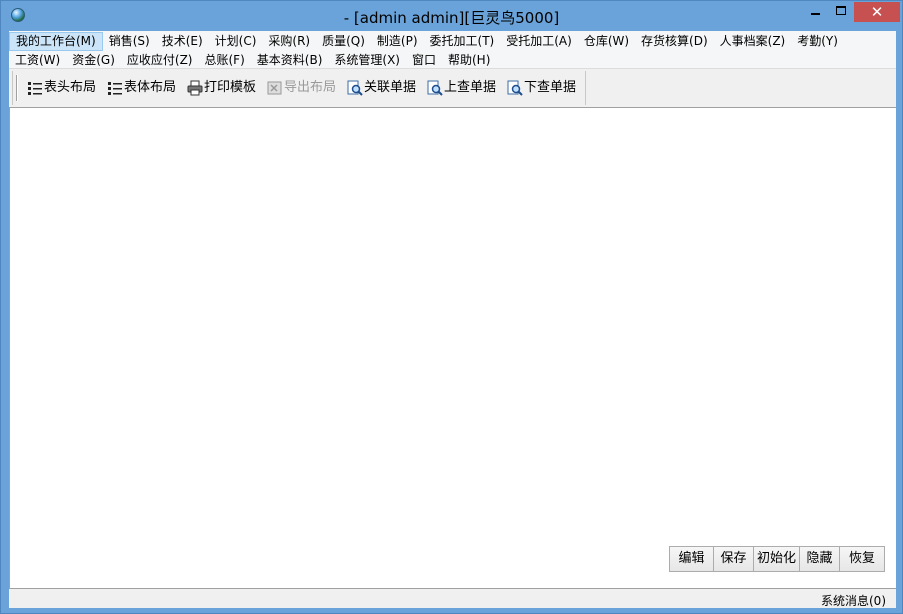  I want to click on menu-attendance: 考勤(Y), so click(817, 41).